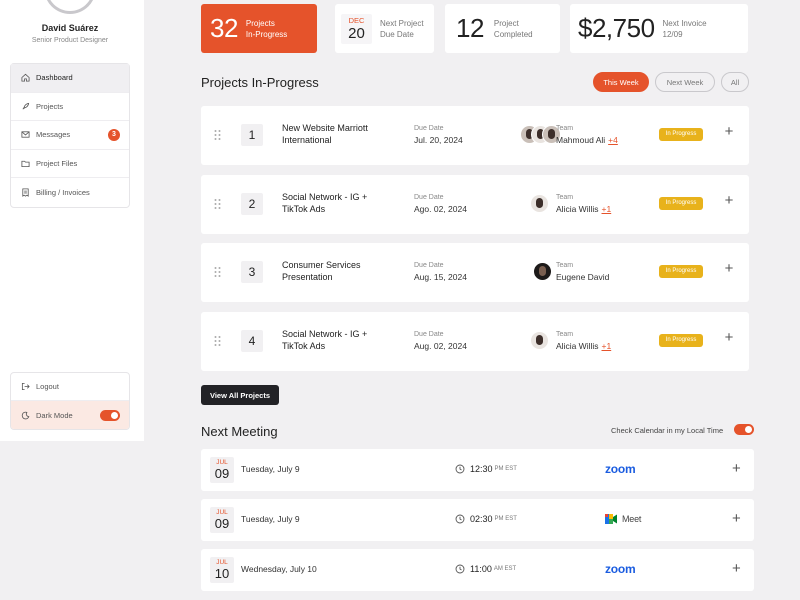 The height and width of the screenshot is (600, 800). What do you see at coordinates (252, 272) in the screenshot?
I see `project-number: 3` at bounding box center [252, 272].